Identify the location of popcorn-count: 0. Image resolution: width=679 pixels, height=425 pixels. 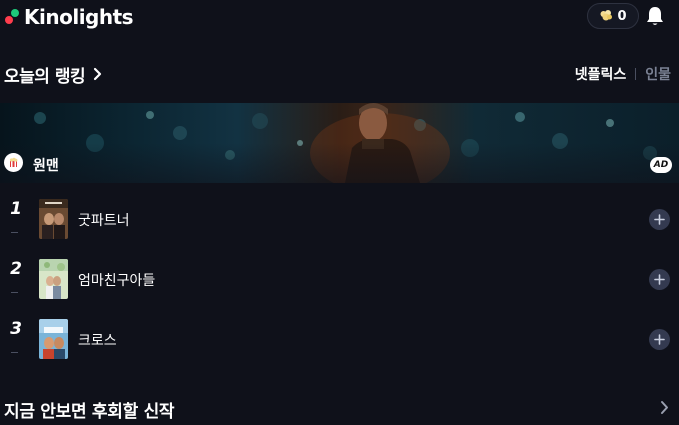
(622, 16).